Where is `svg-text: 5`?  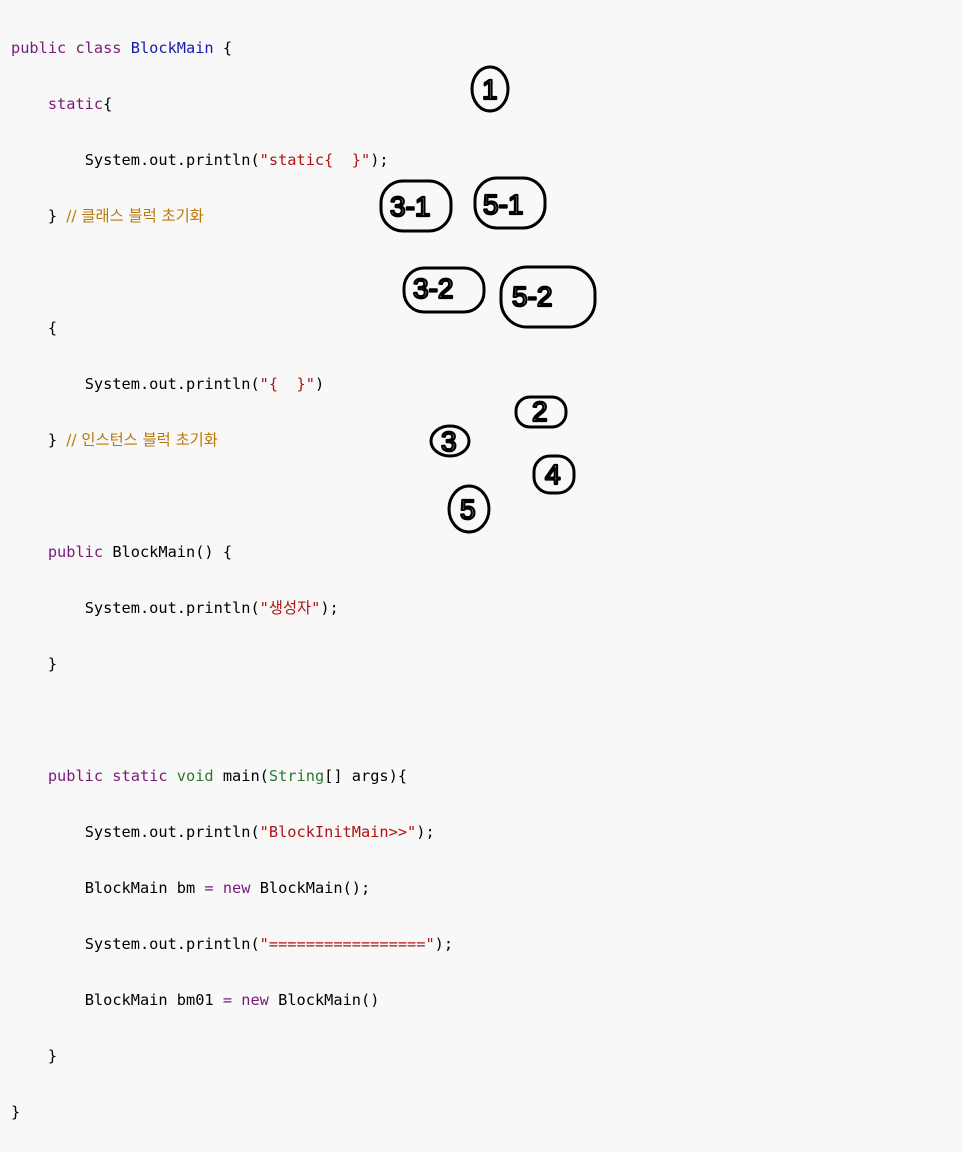 svg-text: 5 is located at coordinates (468, 509).